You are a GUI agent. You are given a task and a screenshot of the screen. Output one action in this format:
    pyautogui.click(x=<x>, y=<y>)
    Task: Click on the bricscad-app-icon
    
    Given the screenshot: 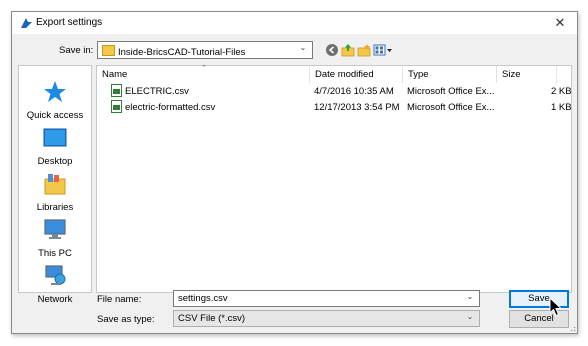 What is the action you would take?
    pyautogui.click(x=26, y=23)
    